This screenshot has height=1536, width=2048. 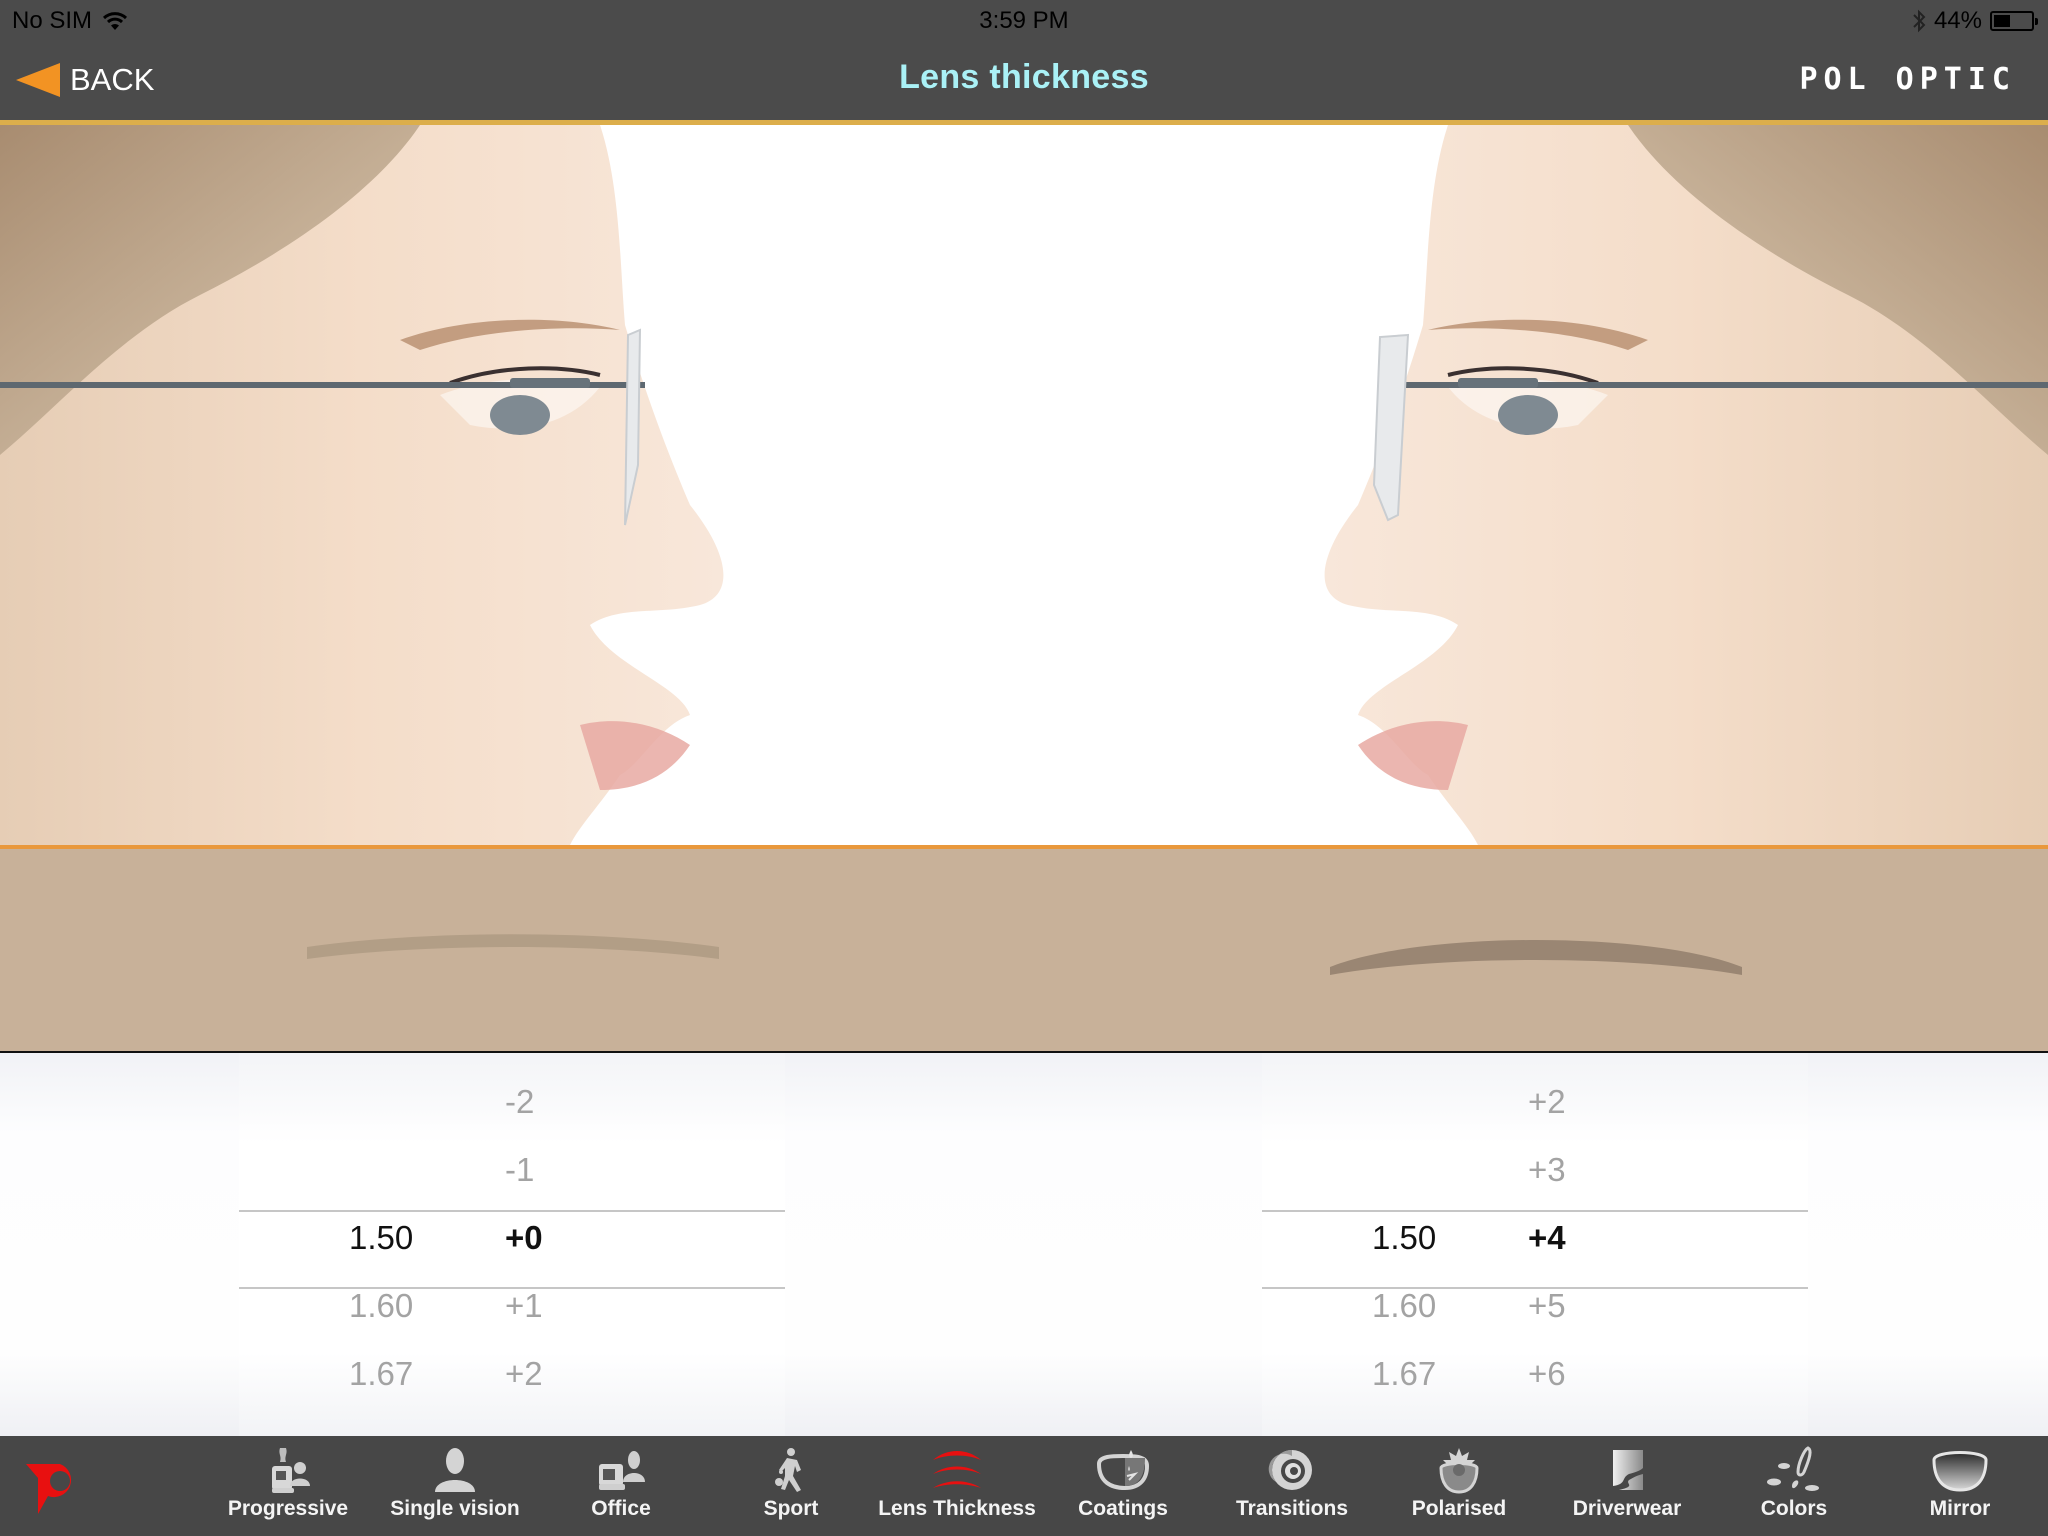 I want to click on status-time: 3:59 PM, so click(x=1024, y=20).